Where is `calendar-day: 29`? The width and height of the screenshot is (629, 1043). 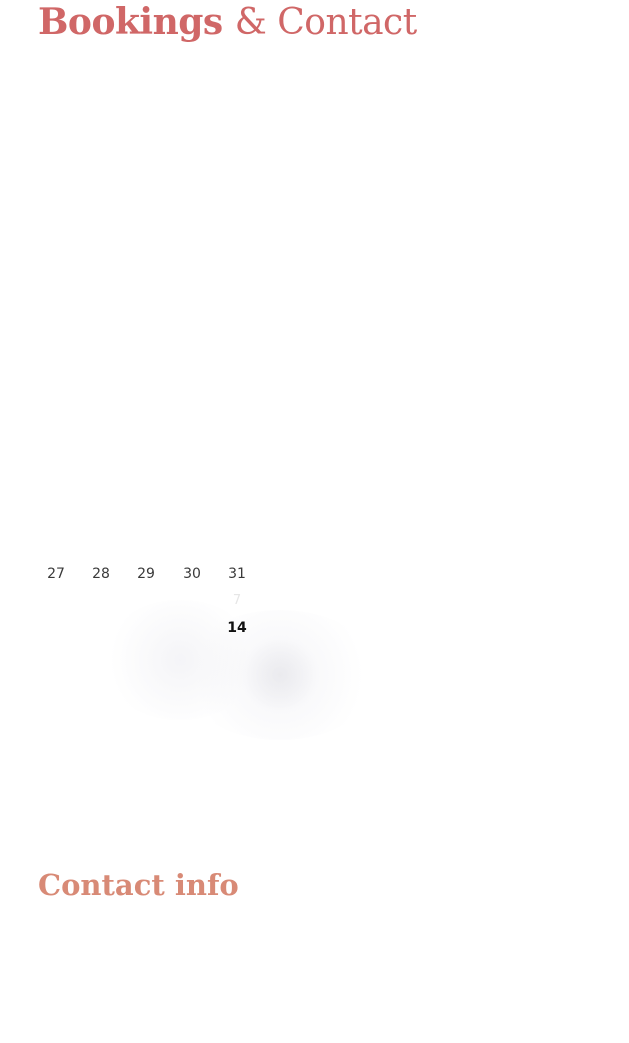
calendar-day: 29 is located at coordinates (146, 574).